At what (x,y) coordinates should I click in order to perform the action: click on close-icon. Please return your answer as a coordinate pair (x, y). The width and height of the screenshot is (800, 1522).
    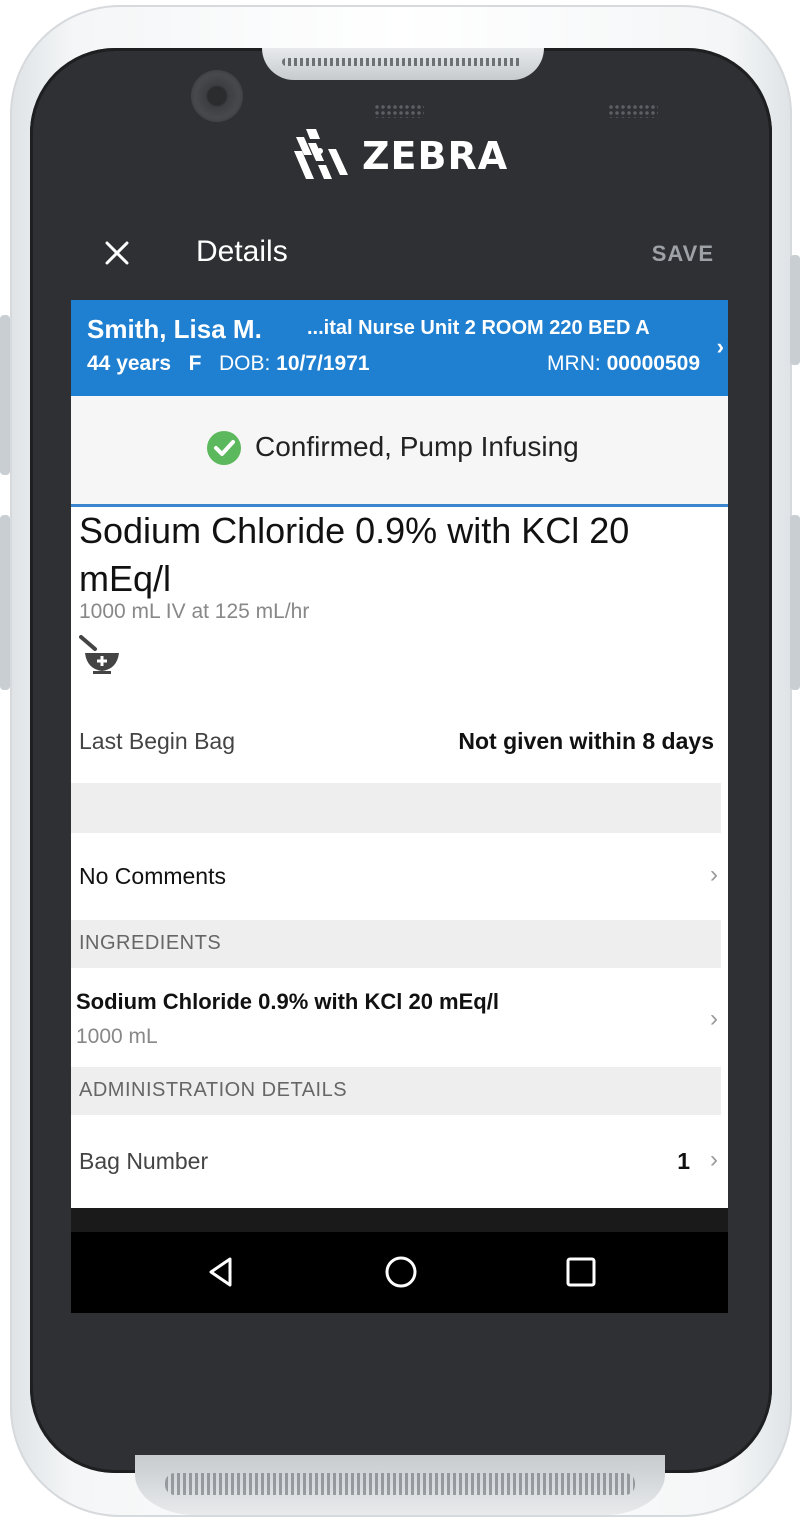
    Looking at the image, I should click on (117, 253).